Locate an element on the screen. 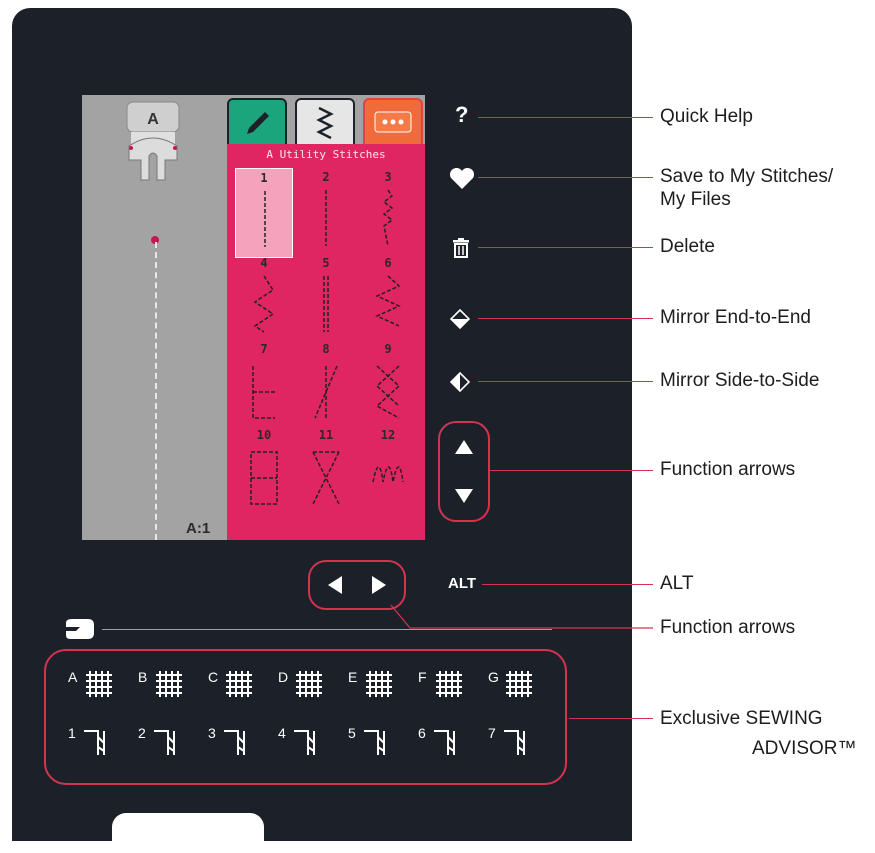 The width and height of the screenshot is (875, 853). stitch-cell: 10 is located at coordinates (264, 471).